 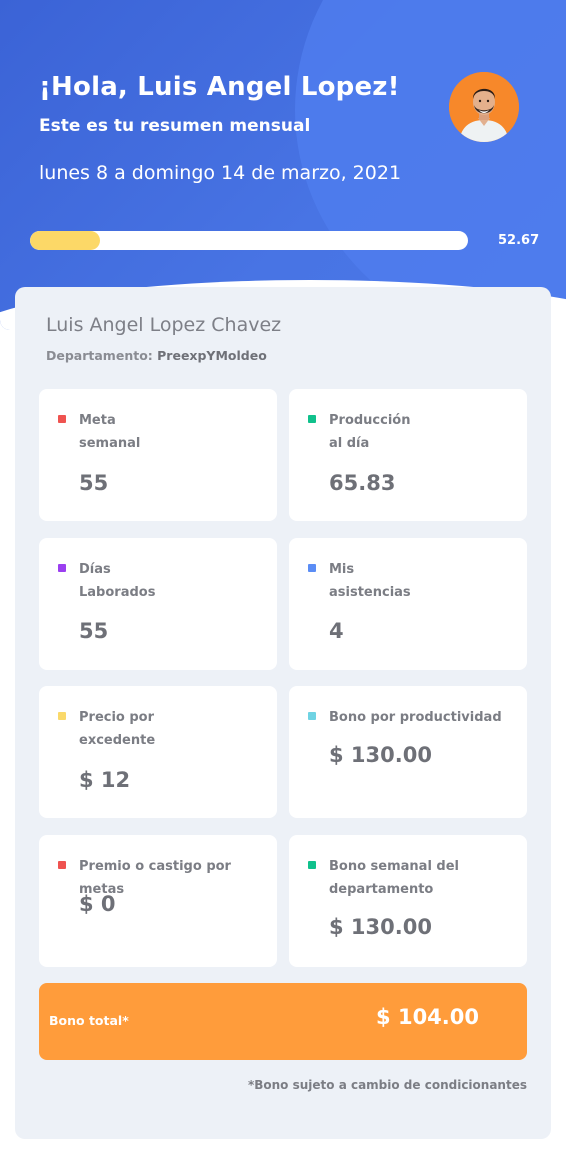 What do you see at coordinates (519, 240) in the screenshot?
I see `progress-value: 52.67` at bounding box center [519, 240].